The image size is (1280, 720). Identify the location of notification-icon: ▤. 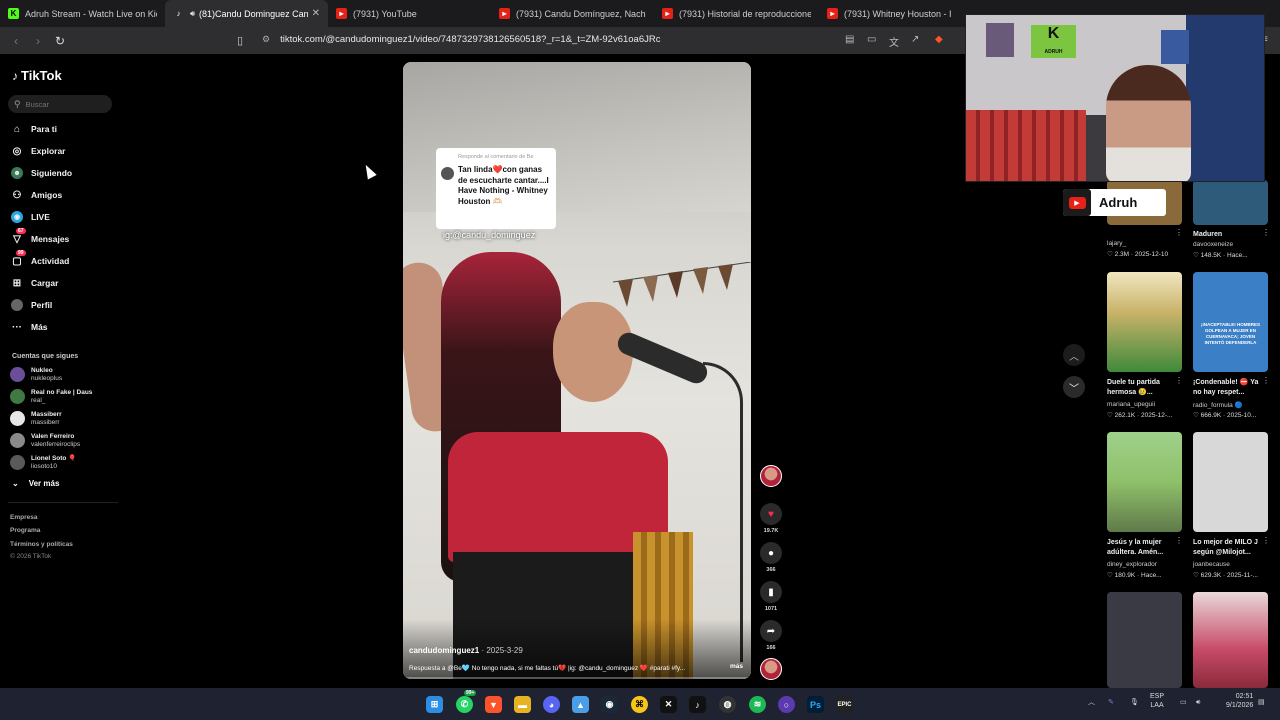
(1261, 702).